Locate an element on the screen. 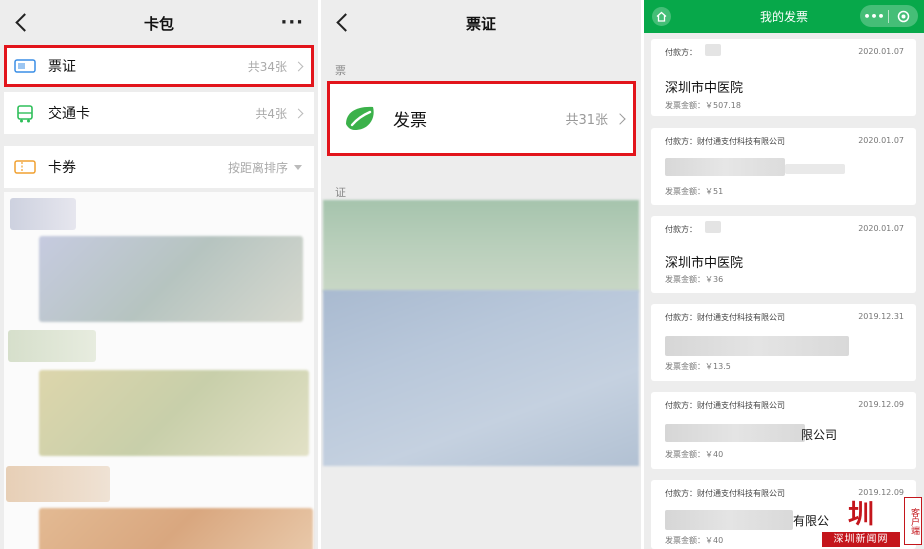  invoice-amount: 发票金额：￥507.18 is located at coordinates (703, 105).